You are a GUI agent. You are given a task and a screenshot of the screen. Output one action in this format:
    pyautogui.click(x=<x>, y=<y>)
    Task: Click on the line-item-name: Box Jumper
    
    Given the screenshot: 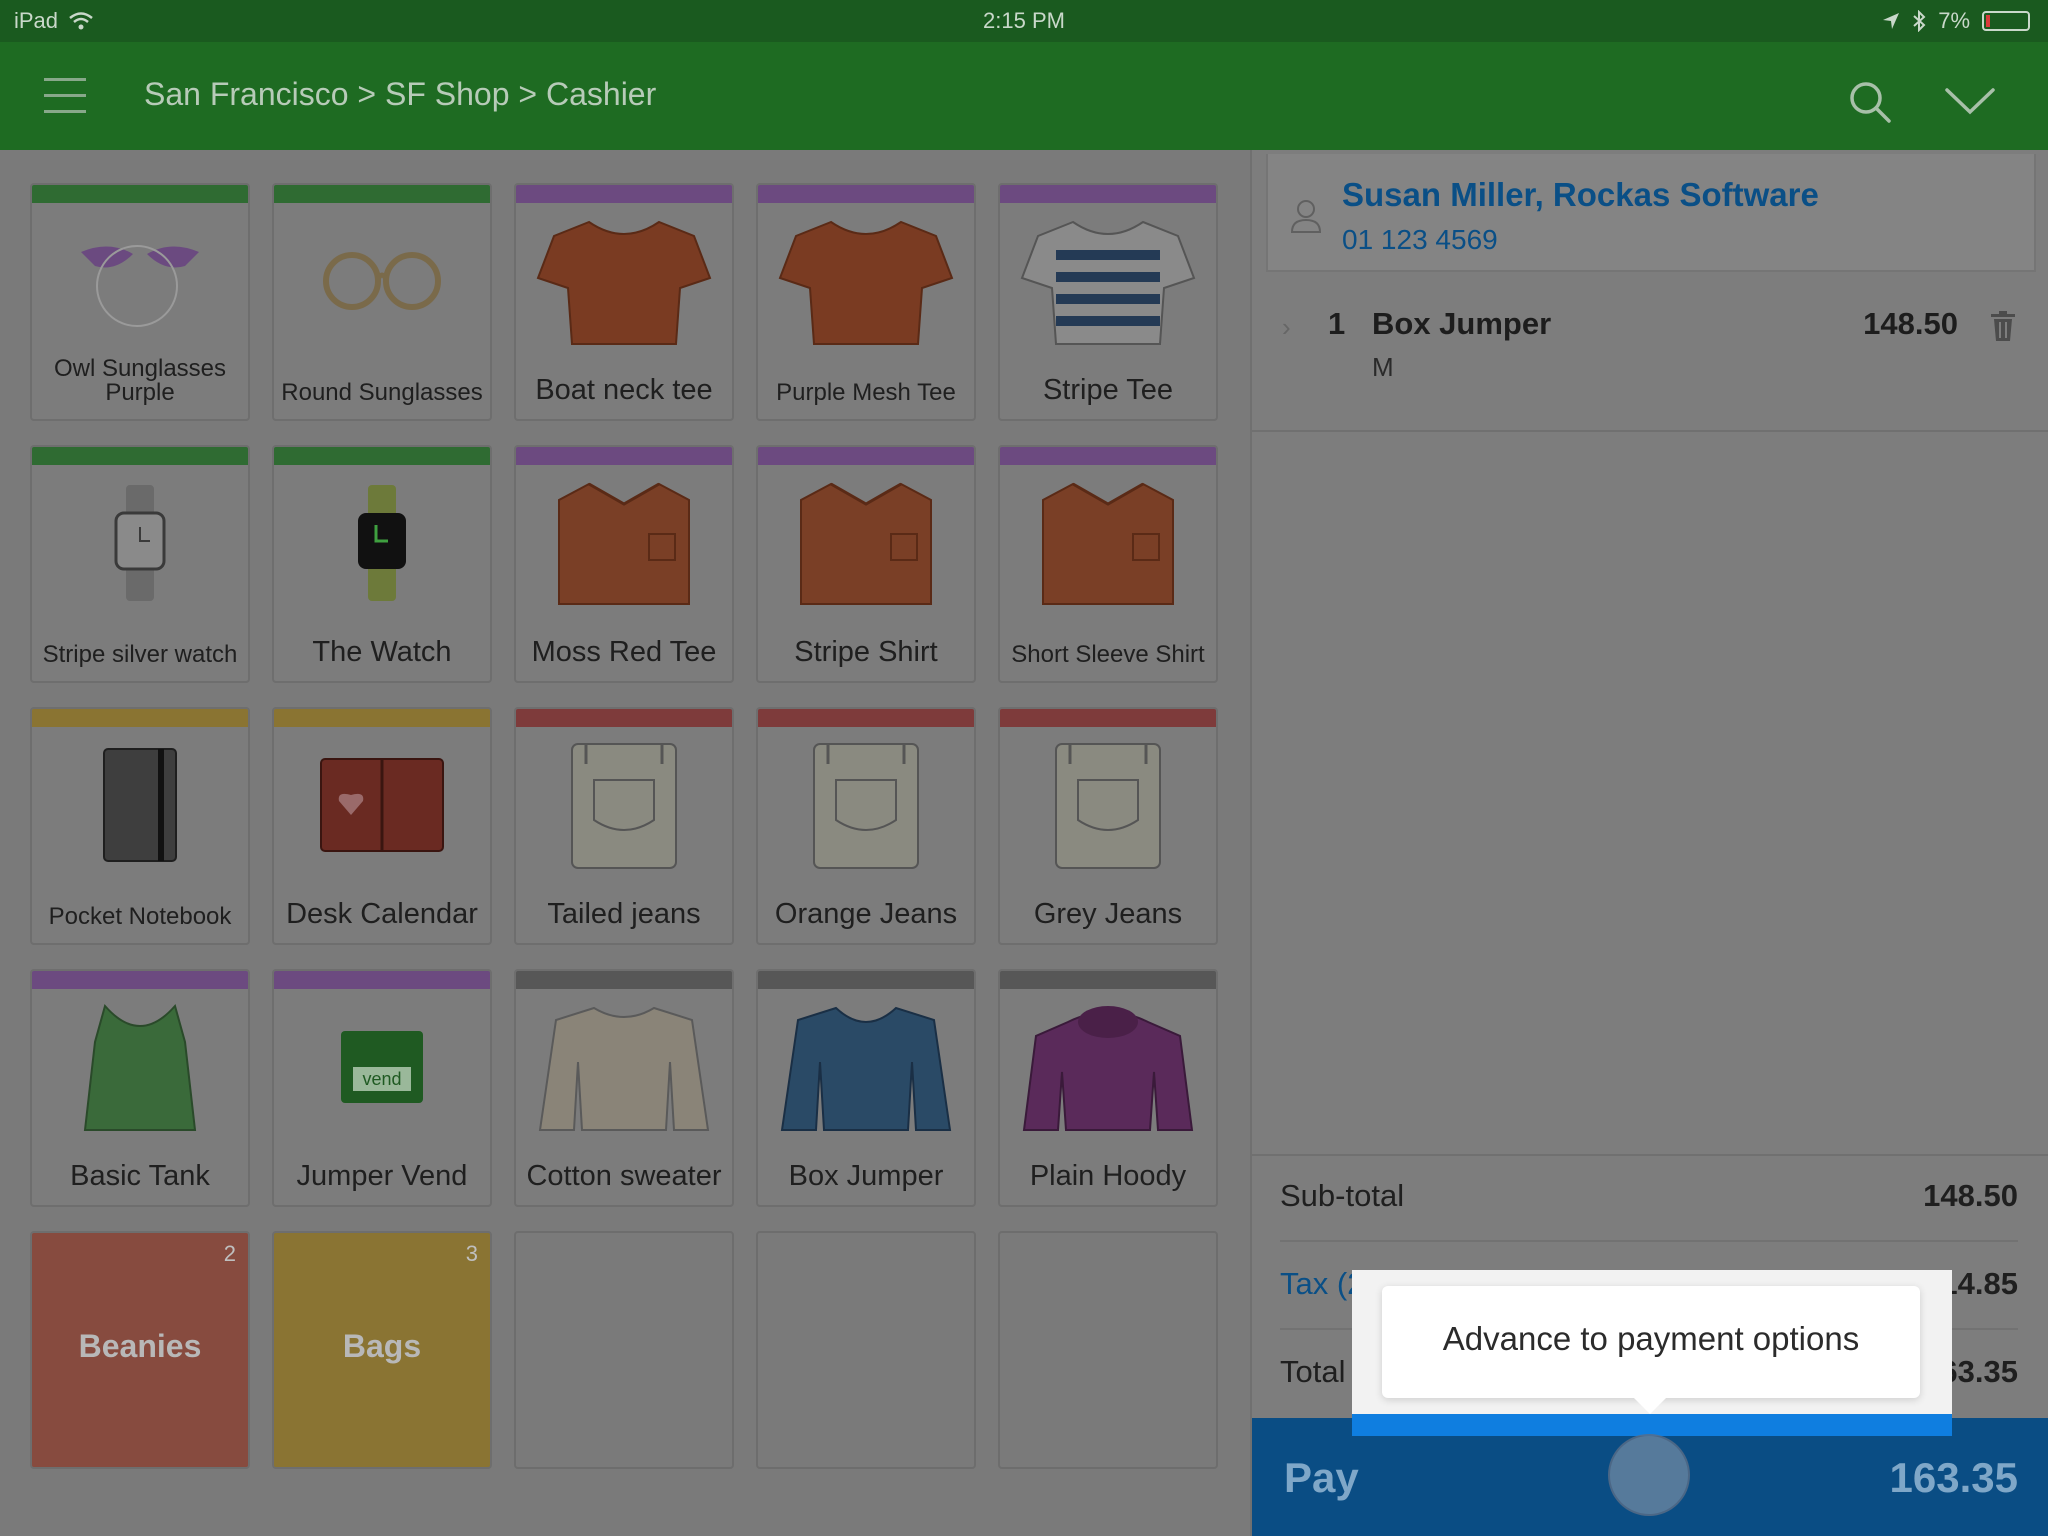 What is the action you would take?
    pyautogui.click(x=1462, y=323)
    